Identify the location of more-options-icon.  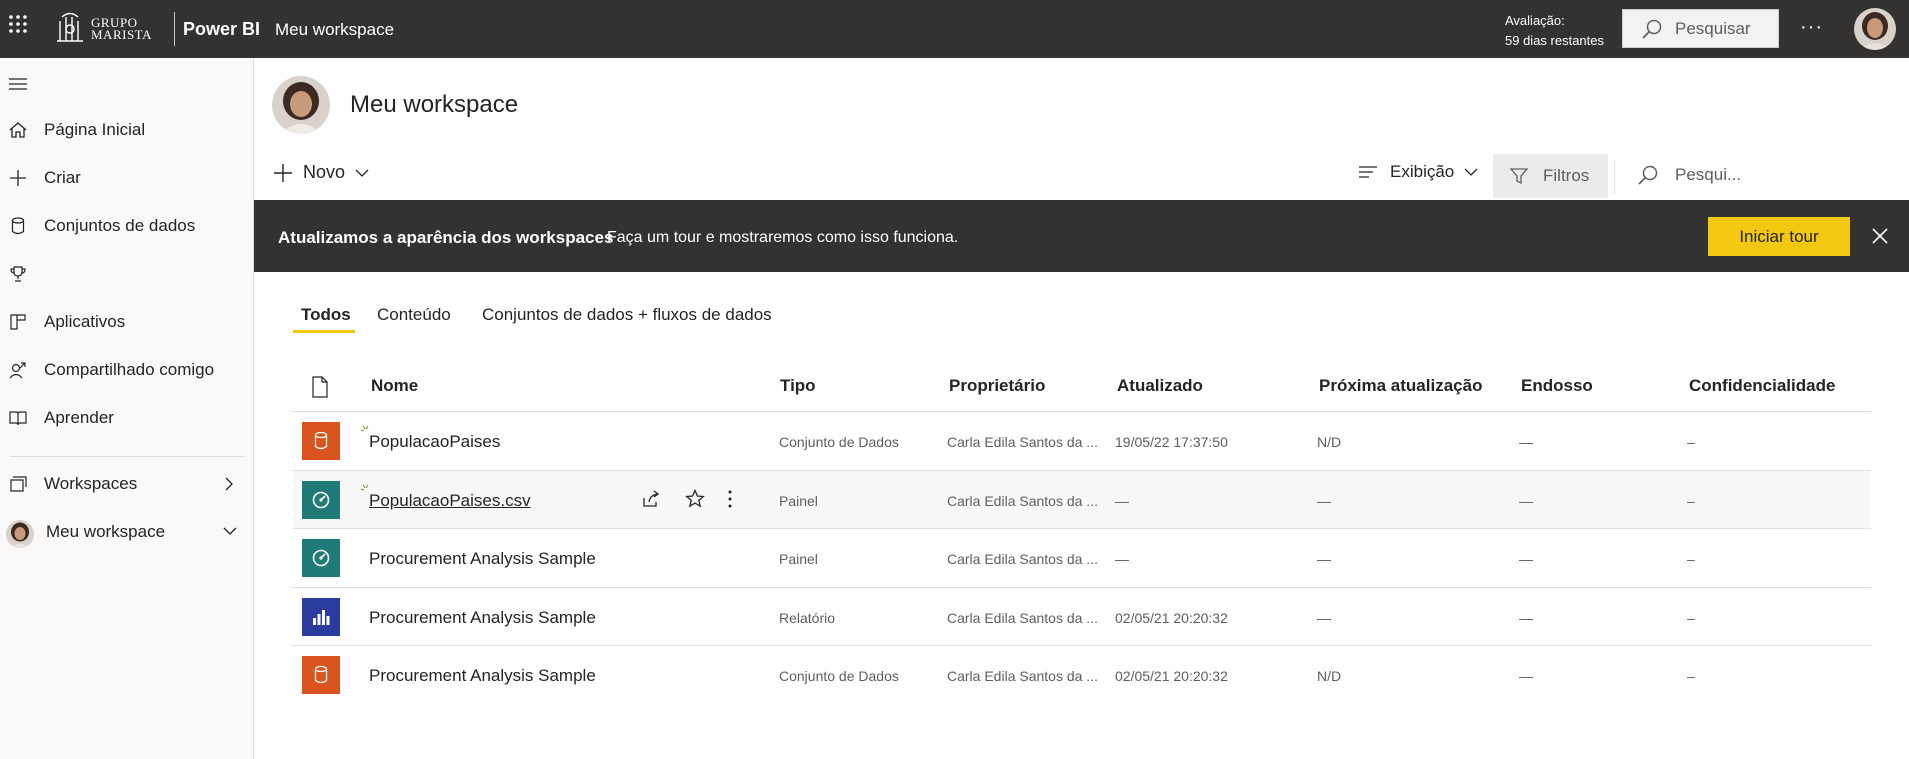
(730, 499).